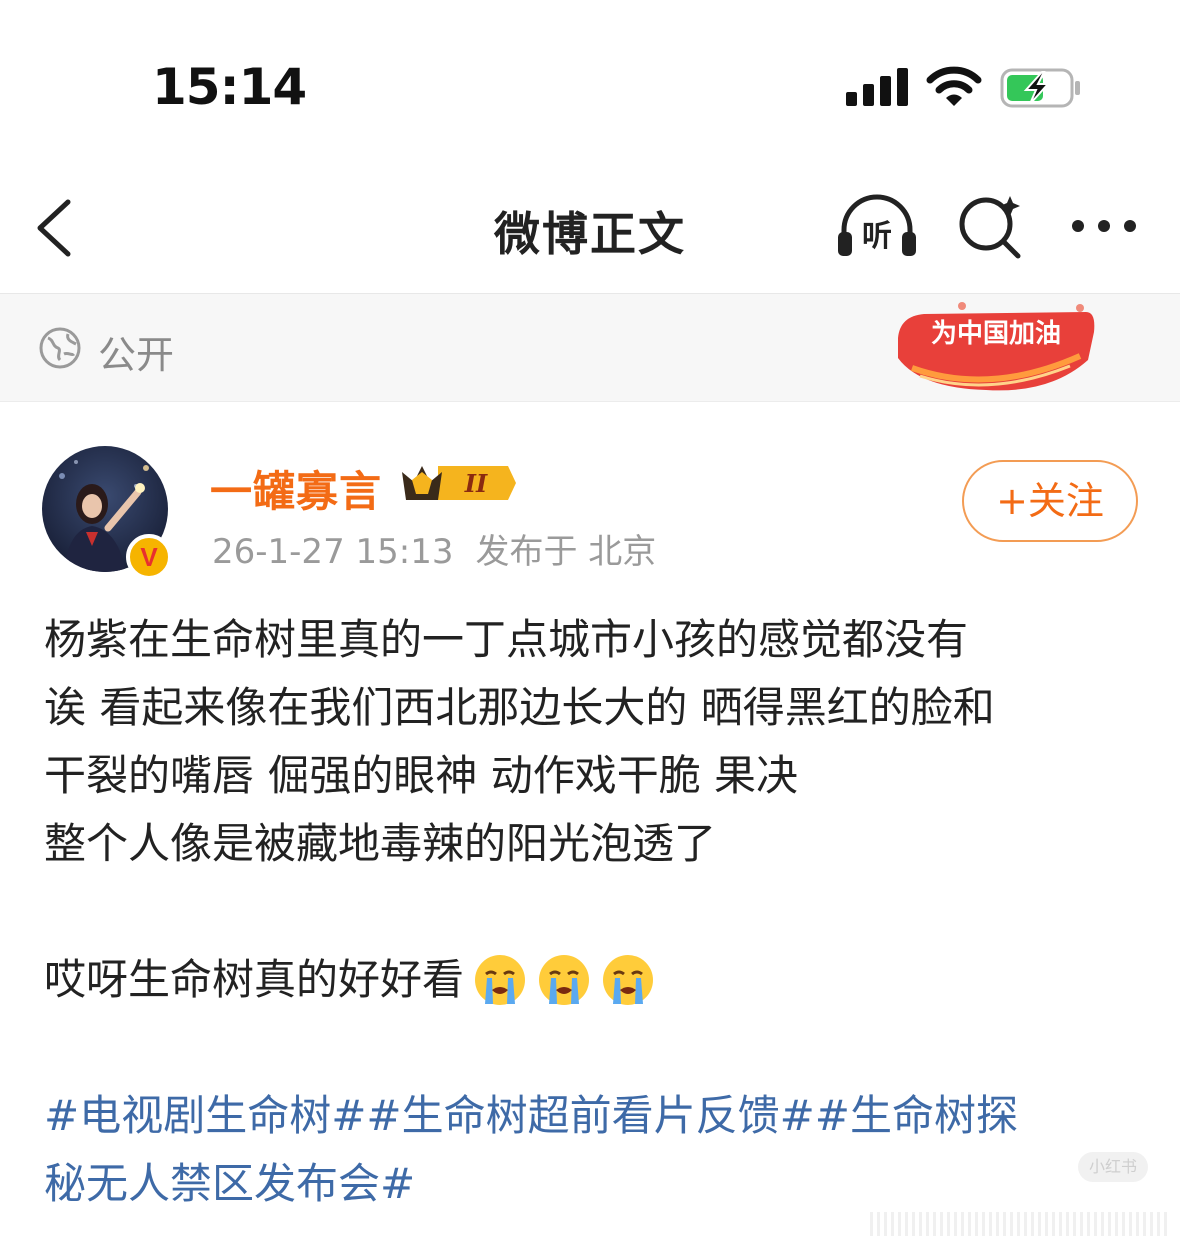 This screenshot has height=1252, width=1180. I want to click on vip-crown-badge: II, so click(458, 483).